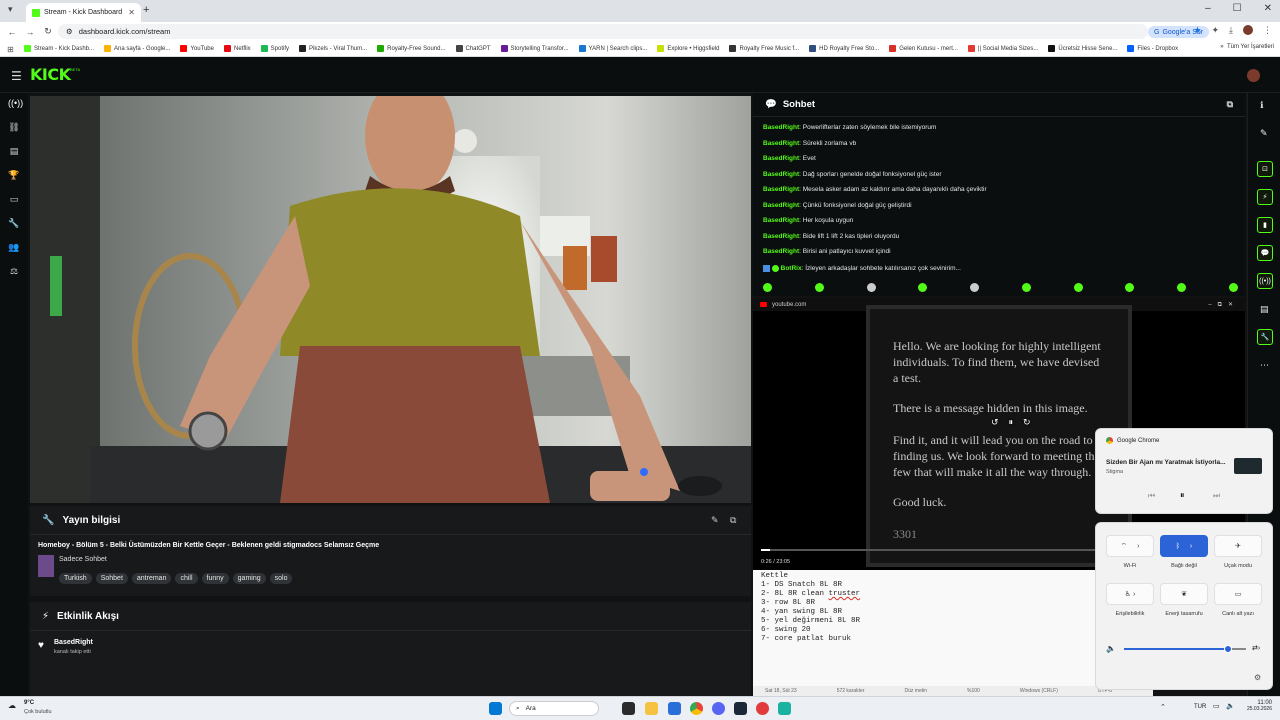 This screenshot has width=1280, height=720. What do you see at coordinates (762, 708) in the screenshot?
I see `obs-icon` at bounding box center [762, 708].